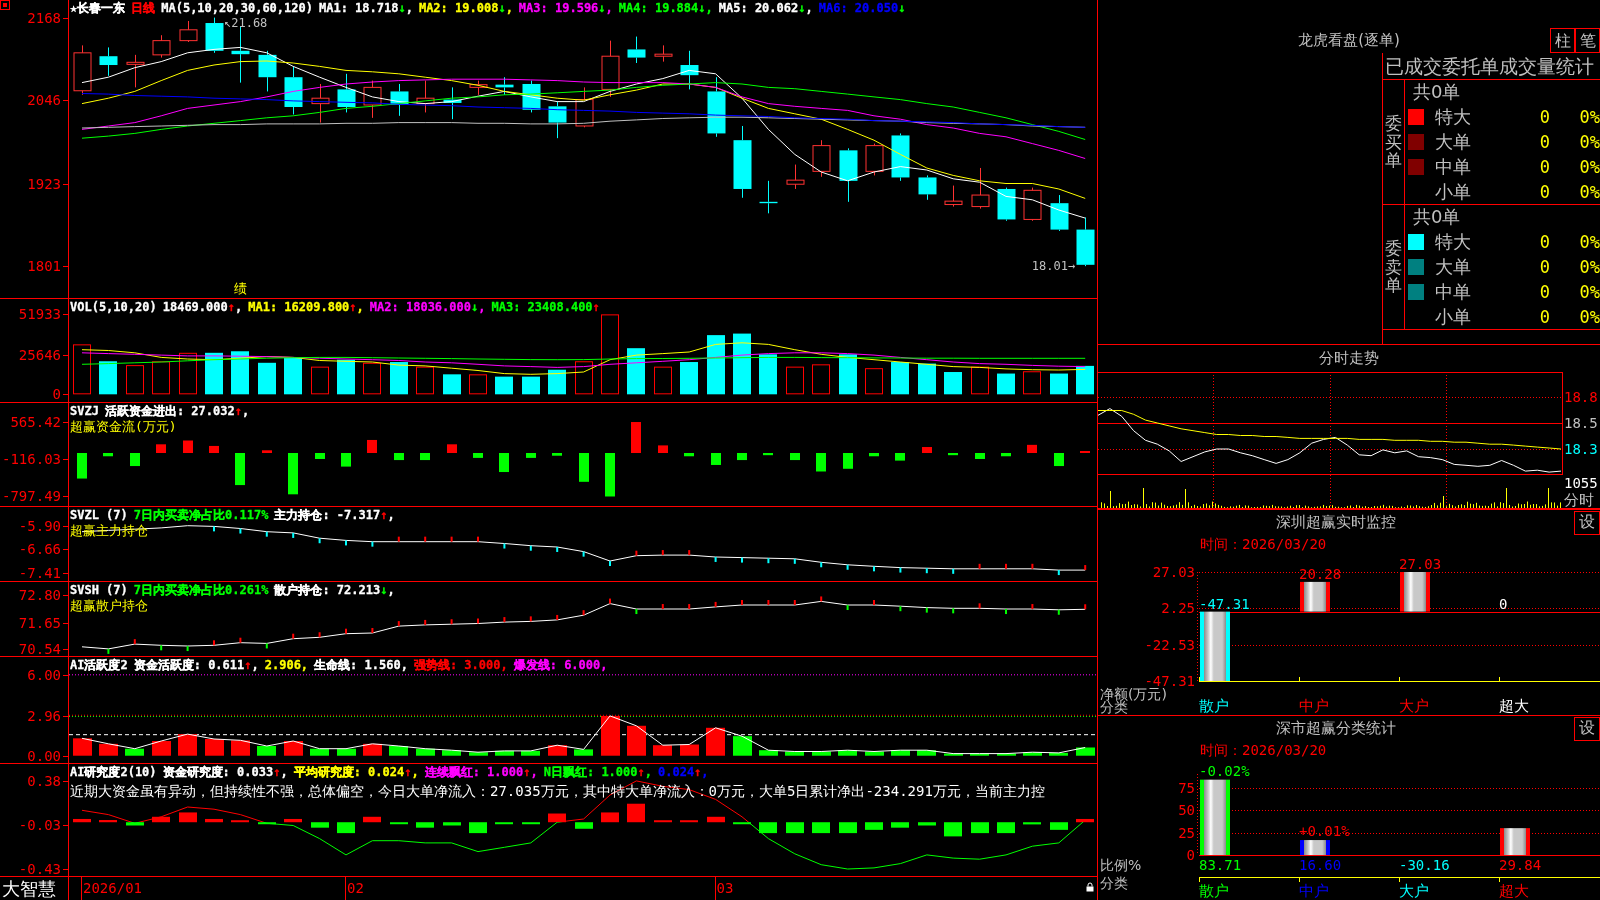  What do you see at coordinates (1320, 865) in the screenshot?
I see `value-label: 16.60` at bounding box center [1320, 865].